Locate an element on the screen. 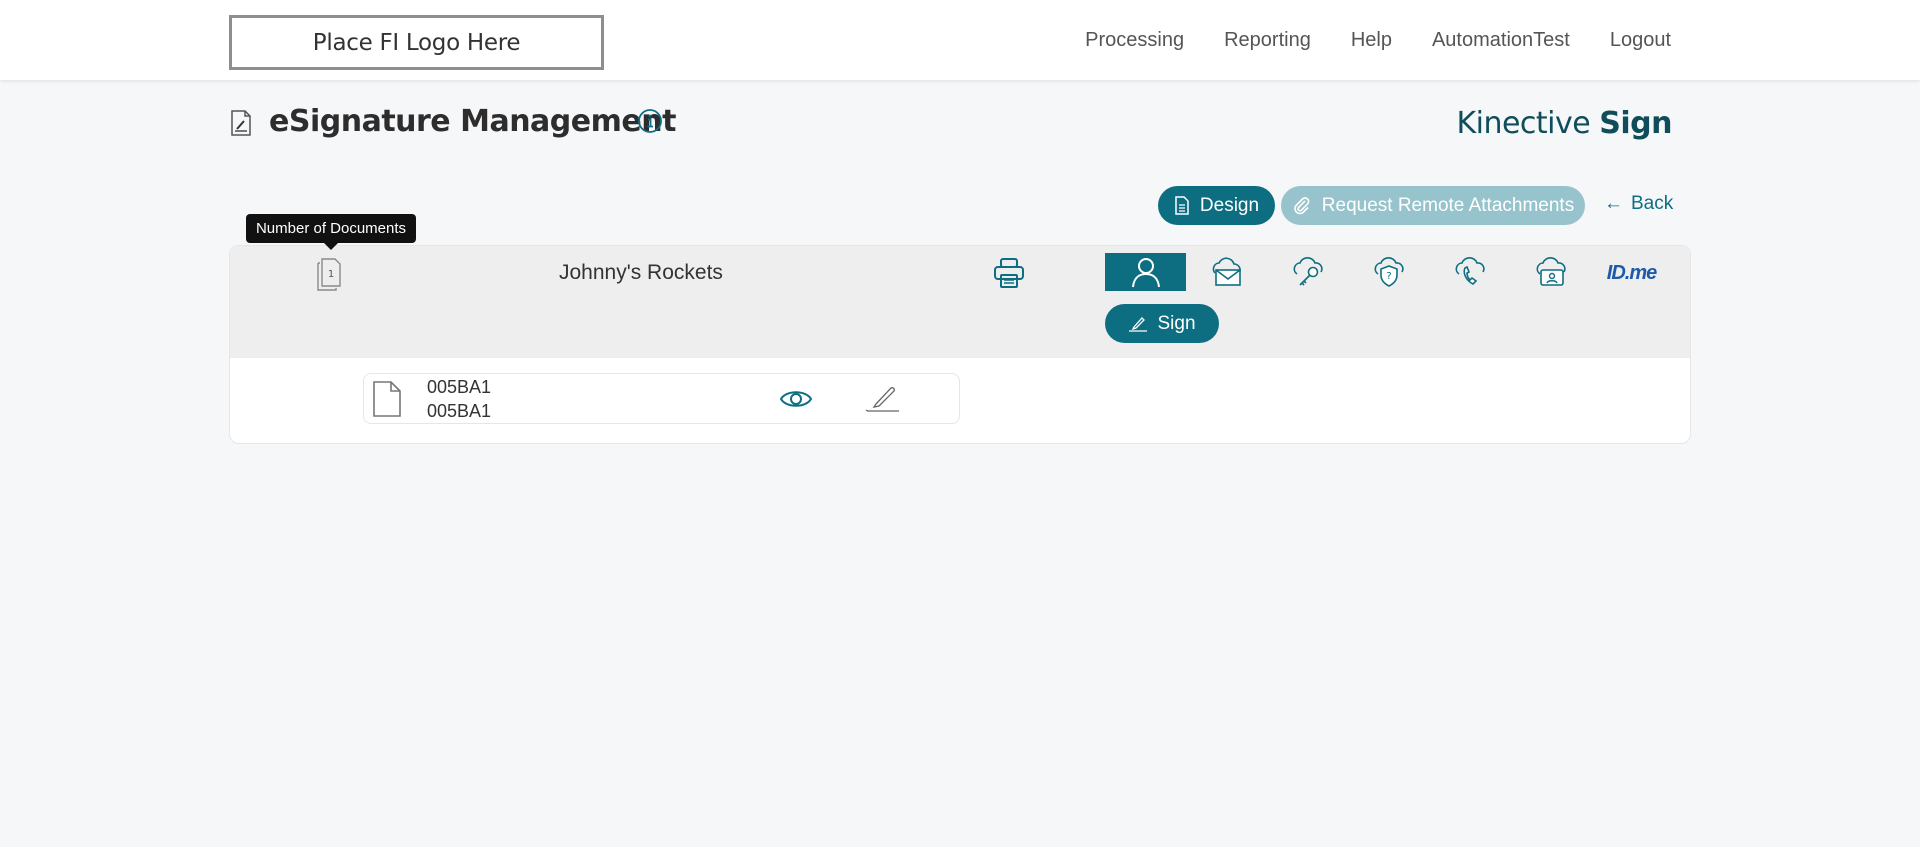 Image resolution: width=1920 pixels, height=847 pixels. person-icon is located at coordinates (1145, 273).